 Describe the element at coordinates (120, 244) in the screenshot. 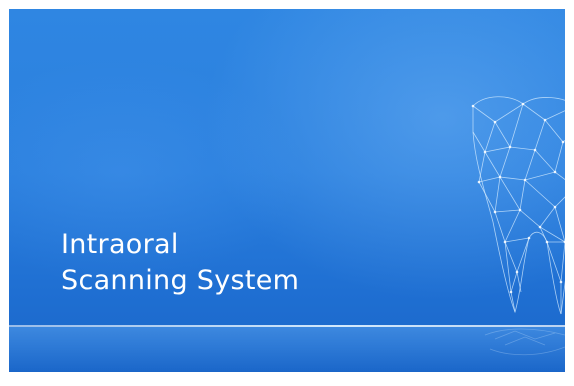

I see `app-title-line1: Intraoral` at that location.